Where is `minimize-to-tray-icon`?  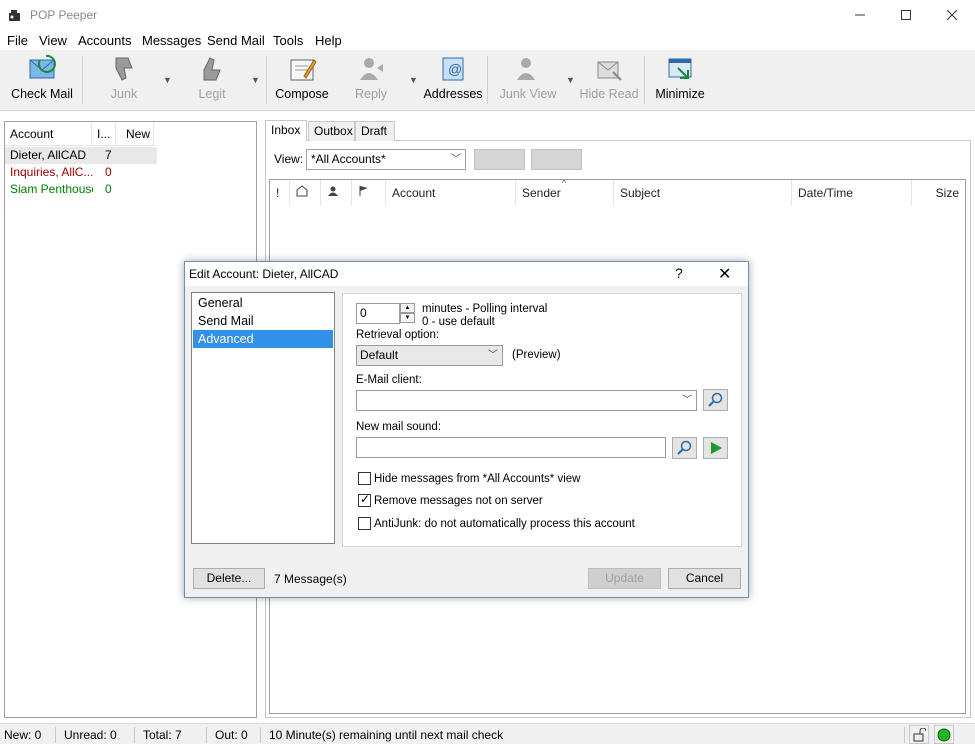
minimize-to-tray-icon is located at coordinates (680, 68).